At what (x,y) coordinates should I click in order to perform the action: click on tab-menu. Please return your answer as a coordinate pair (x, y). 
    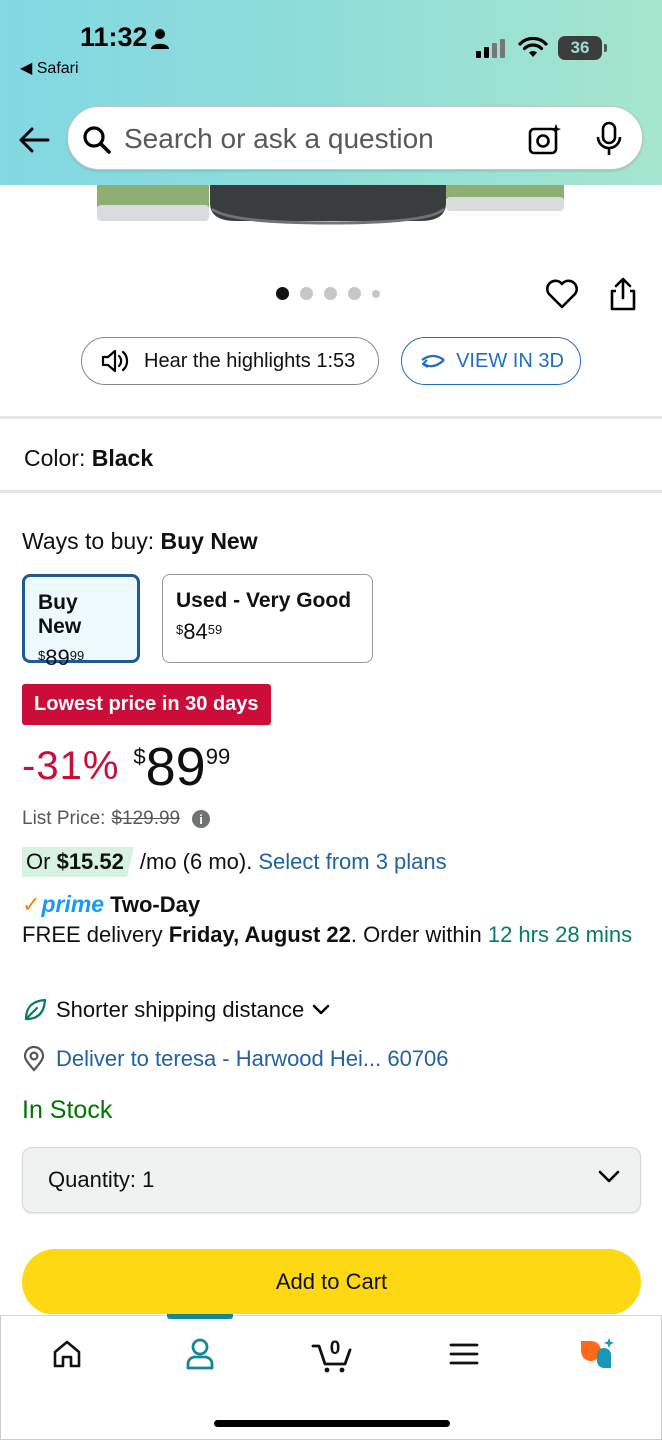
    Looking at the image, I should click on (464, 1354).